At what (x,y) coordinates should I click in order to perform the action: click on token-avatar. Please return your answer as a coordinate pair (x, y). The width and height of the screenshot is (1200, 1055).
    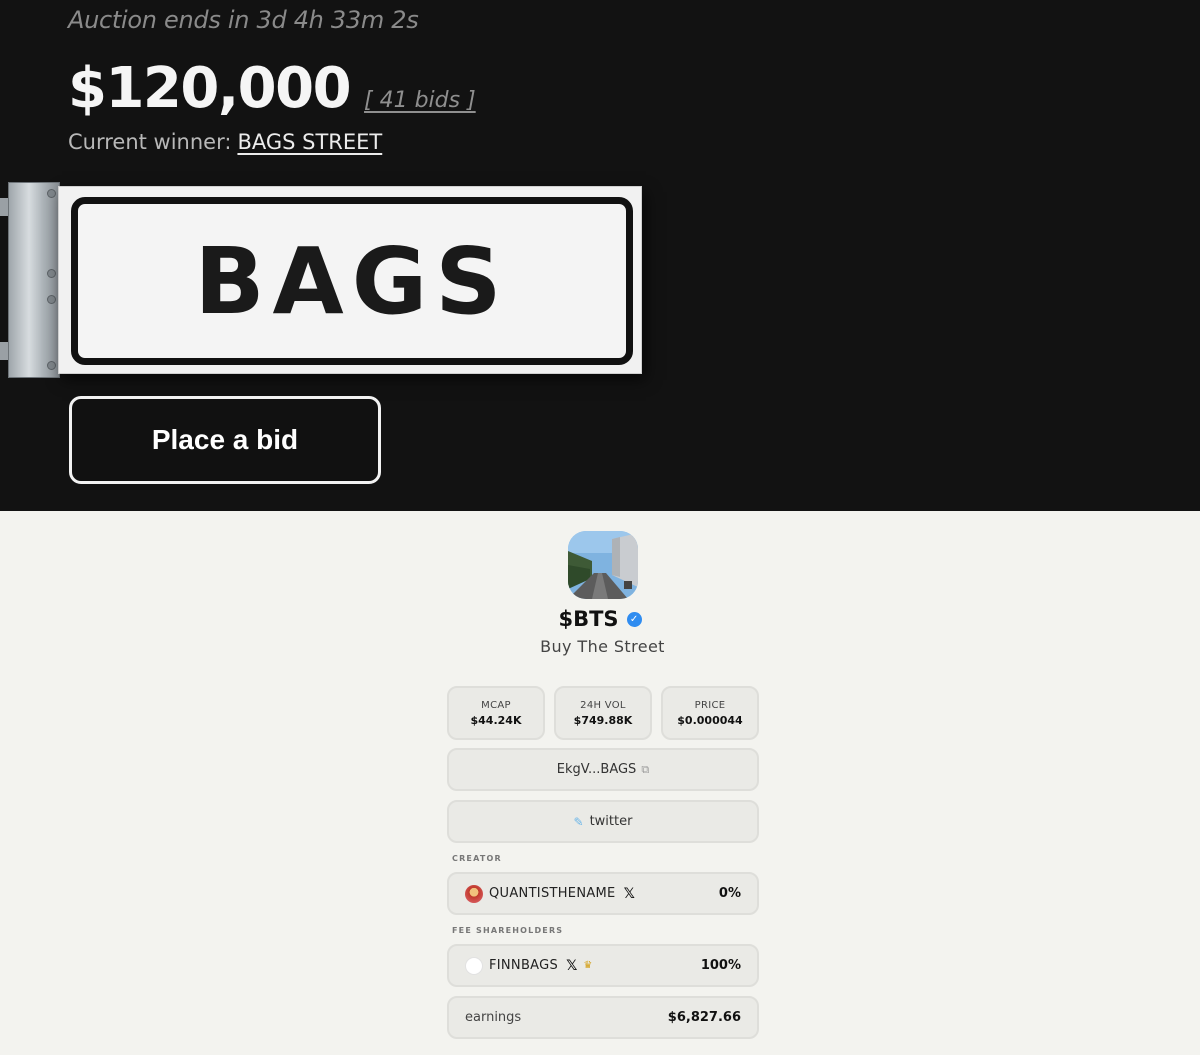
    Looking at the image, I should click on (603, 565).